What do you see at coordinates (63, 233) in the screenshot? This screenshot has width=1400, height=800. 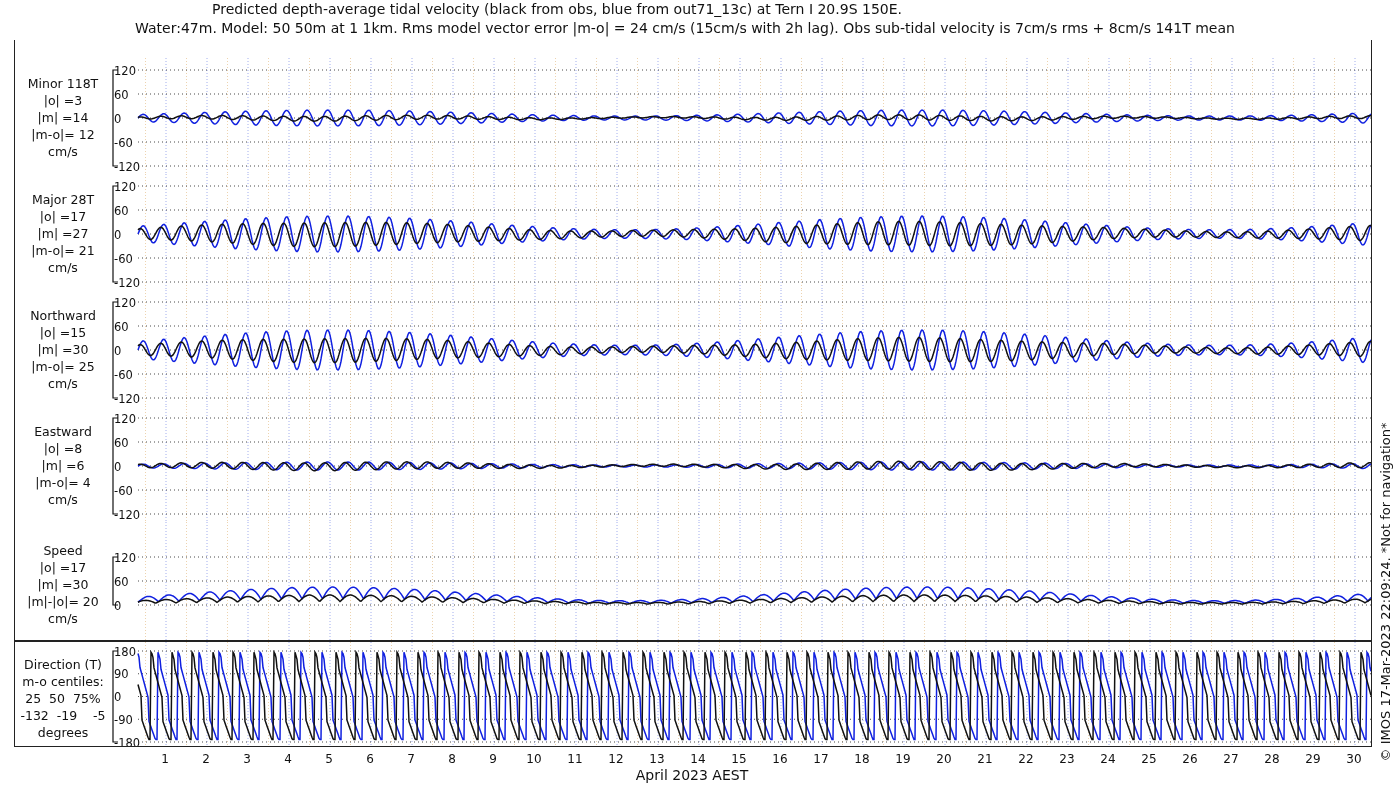 I see `panel-label: |m| =27` at bounding box center [63, 233].